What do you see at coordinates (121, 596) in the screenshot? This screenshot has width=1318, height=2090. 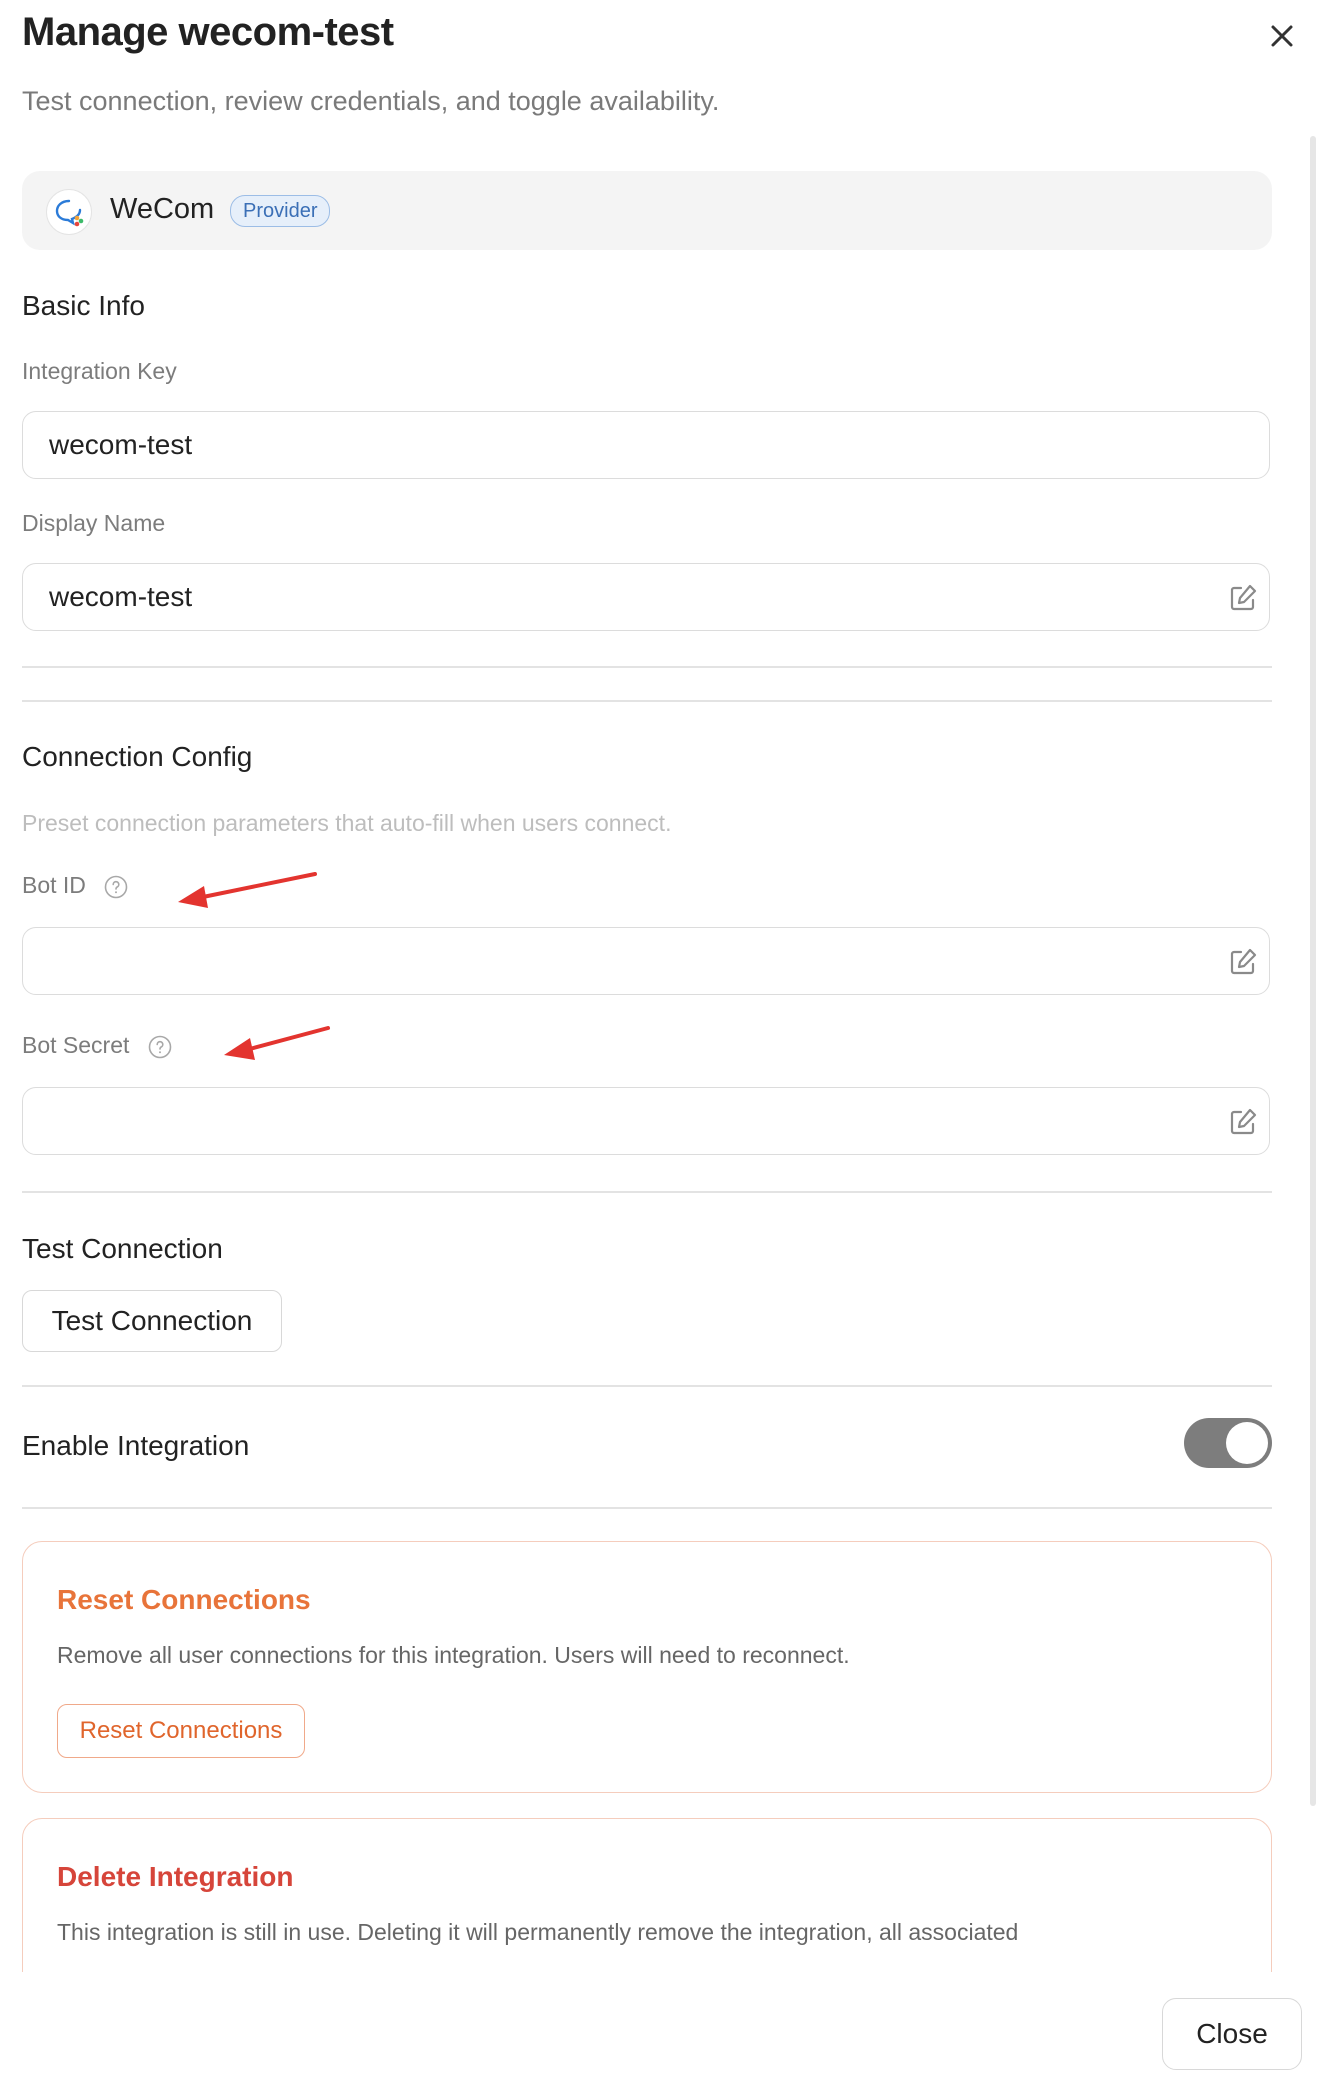 I see `display-name-value: wecom-test` at bounding box center [121, 596].